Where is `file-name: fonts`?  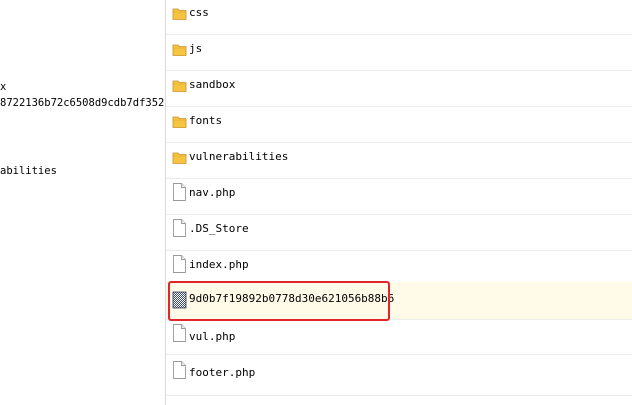 file-name: fonts is located at coordinates (206, 120).